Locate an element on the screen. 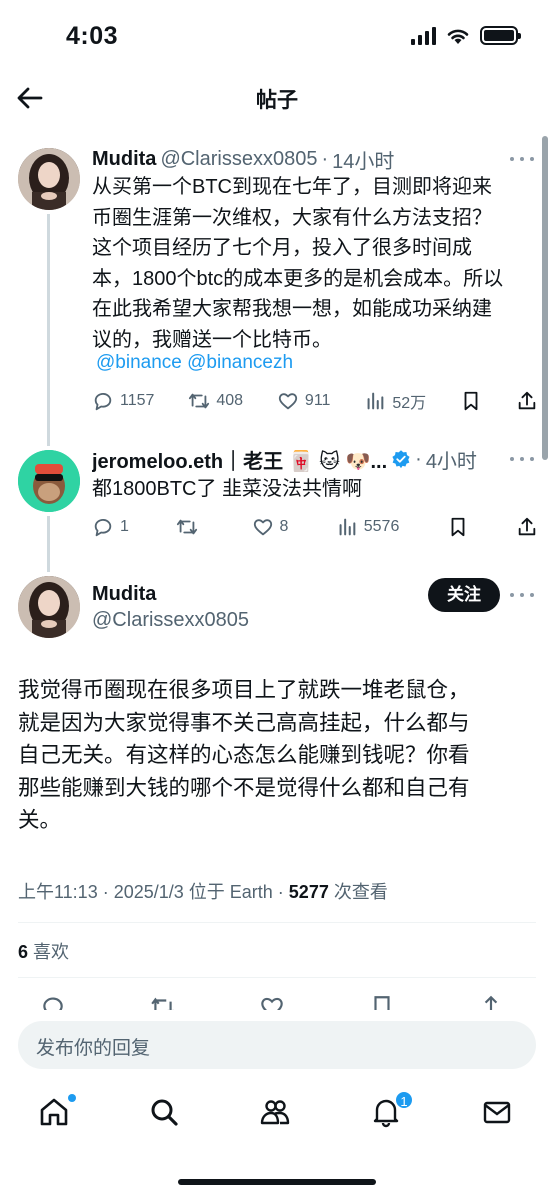 The image size is (554, 1199). tweet-line: 从买第一个BTC到现在七年了，目测即将迎来 is located at coordinates (292, 187).